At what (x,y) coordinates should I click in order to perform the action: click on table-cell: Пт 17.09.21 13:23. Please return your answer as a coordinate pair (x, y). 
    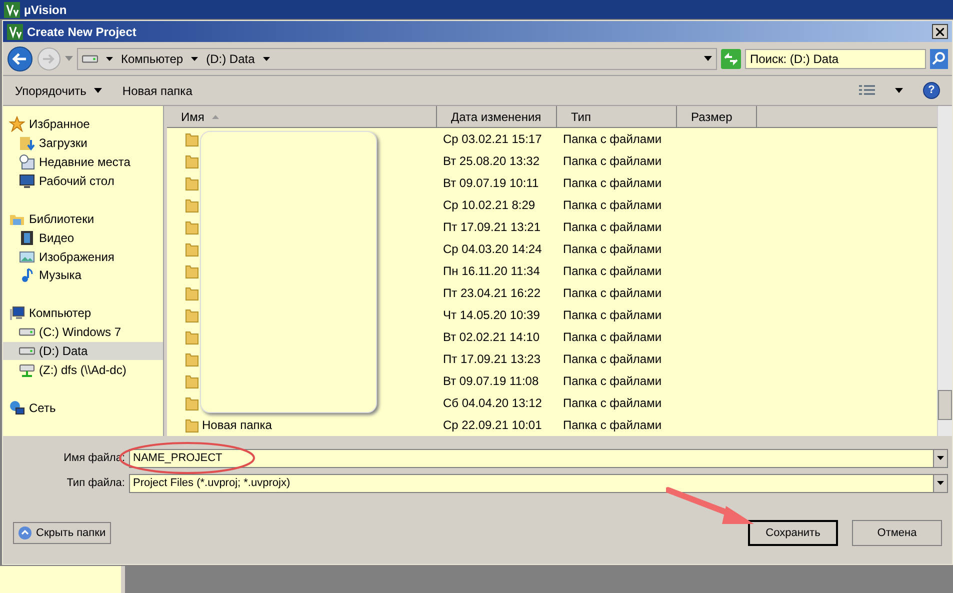
    Looking at the image, I should click on (492, 359).